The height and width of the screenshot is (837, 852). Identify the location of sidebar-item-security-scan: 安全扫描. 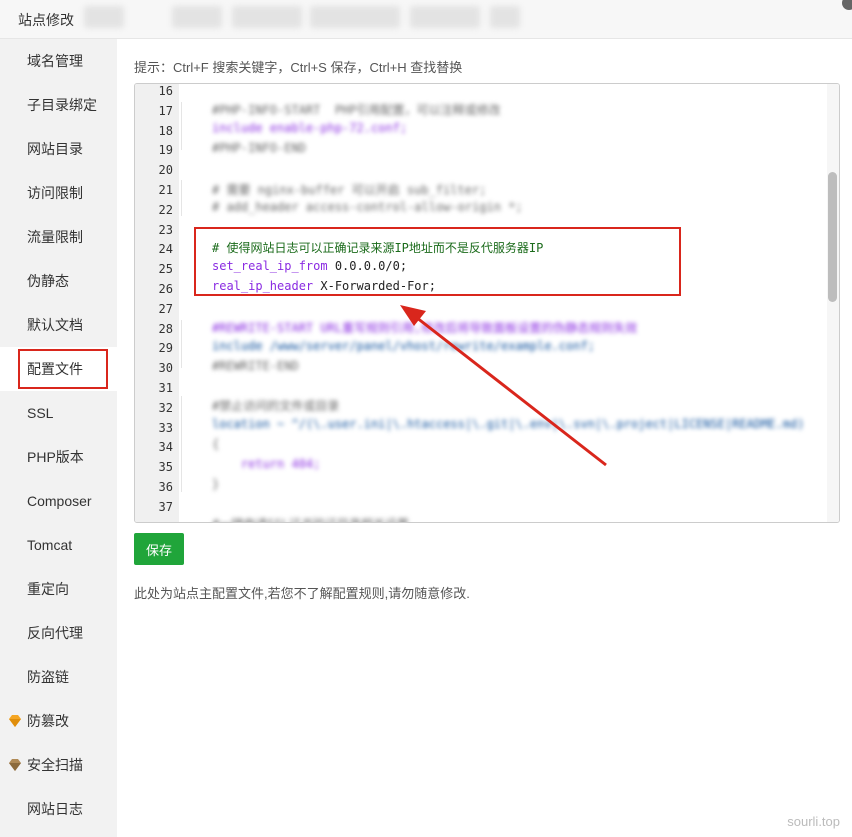
(58, 765).